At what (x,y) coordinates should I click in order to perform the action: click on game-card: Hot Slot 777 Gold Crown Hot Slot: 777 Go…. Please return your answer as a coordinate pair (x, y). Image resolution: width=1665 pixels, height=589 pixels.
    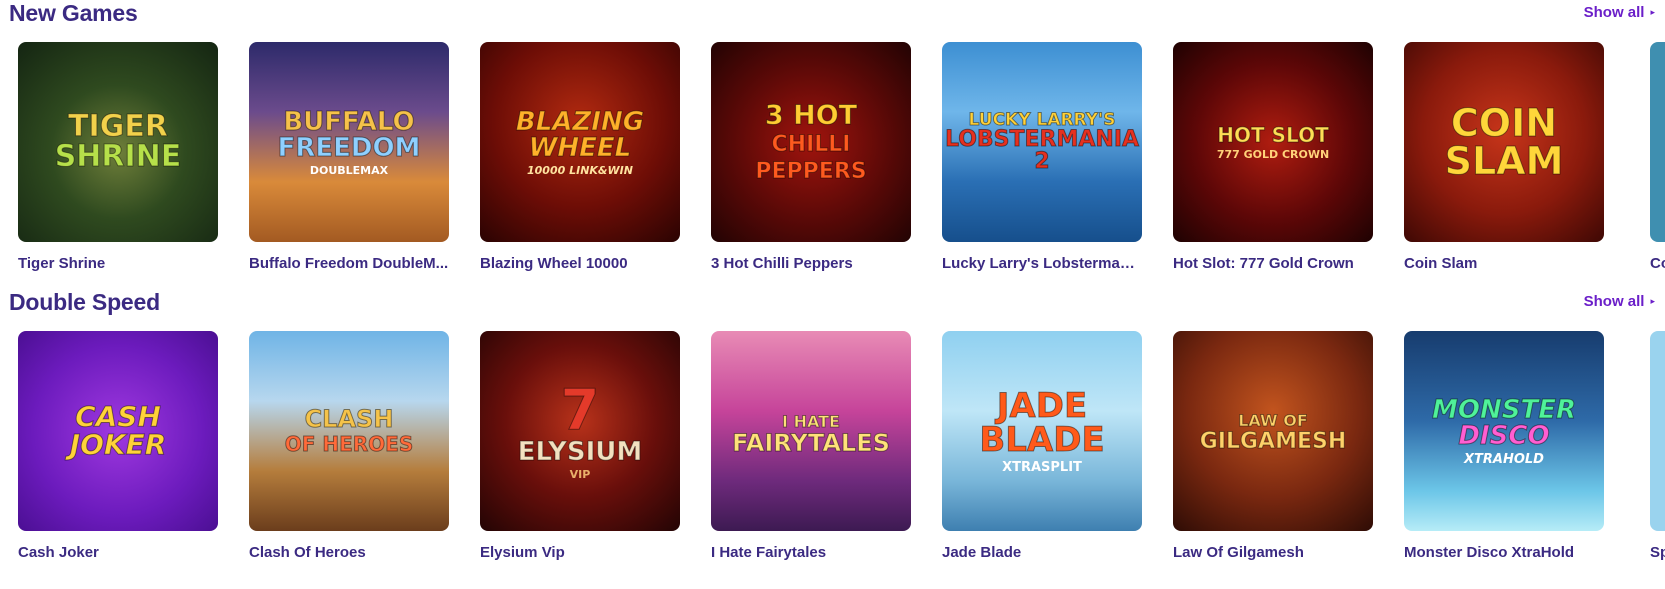
    Looking at the image, I should click on (1273, 157).